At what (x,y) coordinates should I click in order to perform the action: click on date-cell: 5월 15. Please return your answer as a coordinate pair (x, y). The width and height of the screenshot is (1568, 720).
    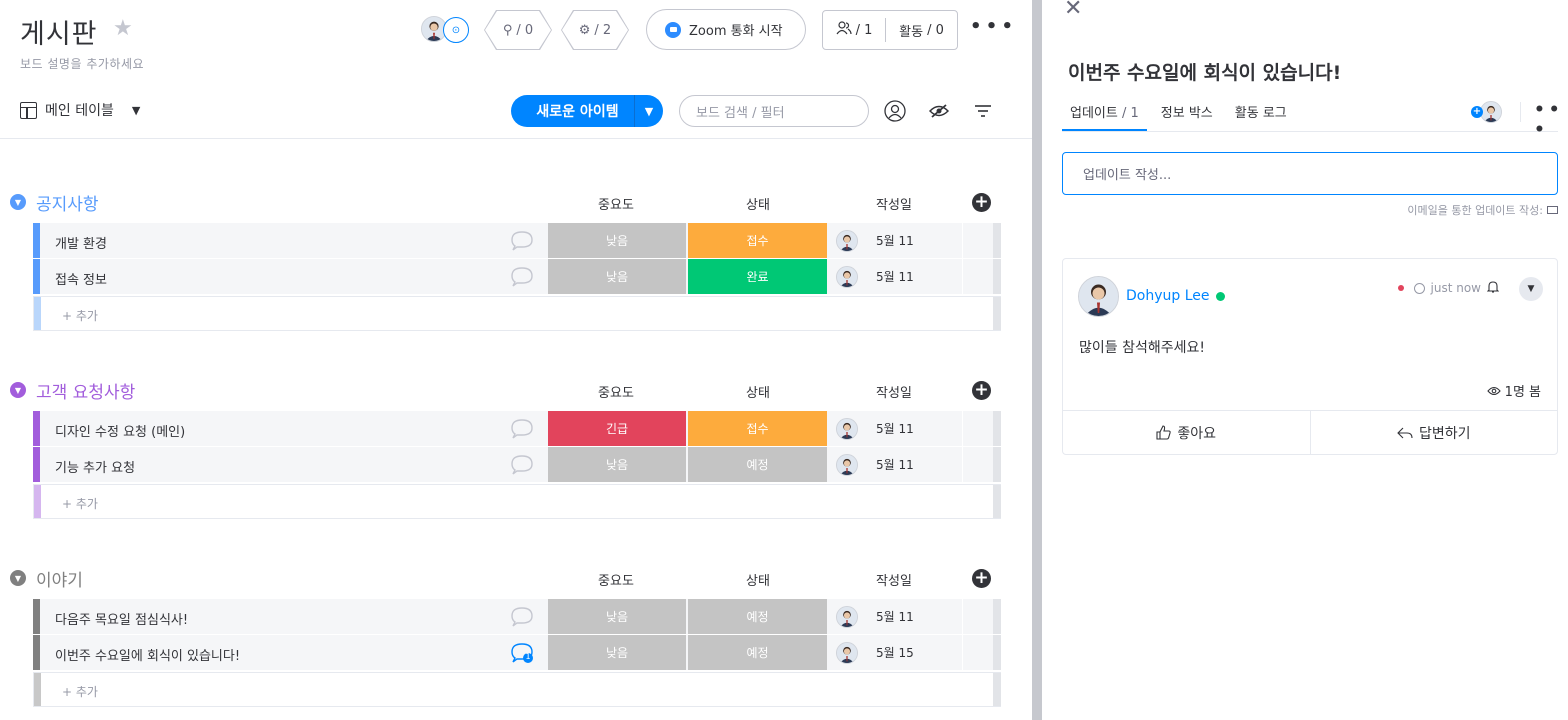
    Looking at the image, I should click on (895, 652).